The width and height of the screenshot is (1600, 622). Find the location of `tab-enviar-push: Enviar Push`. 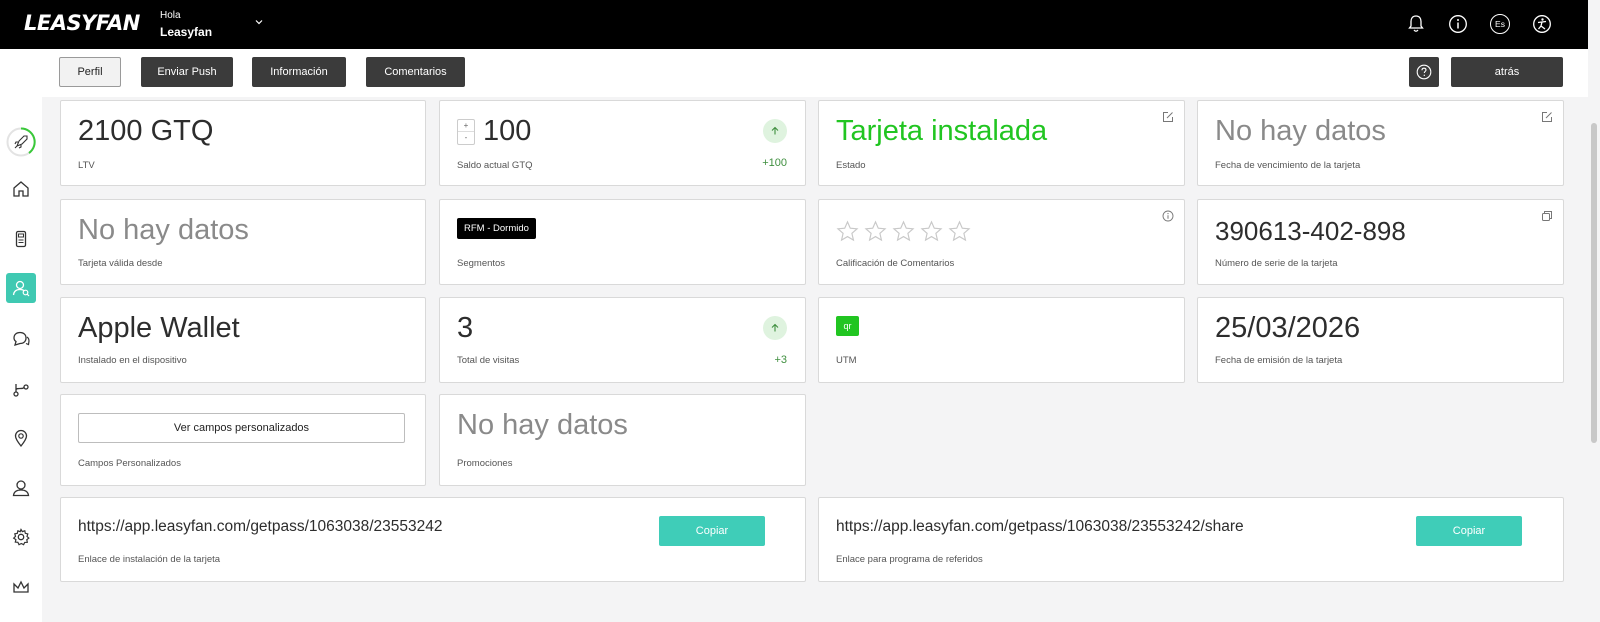

tab-enviar-push: Enviar Push is located at coordinates (187, 72).